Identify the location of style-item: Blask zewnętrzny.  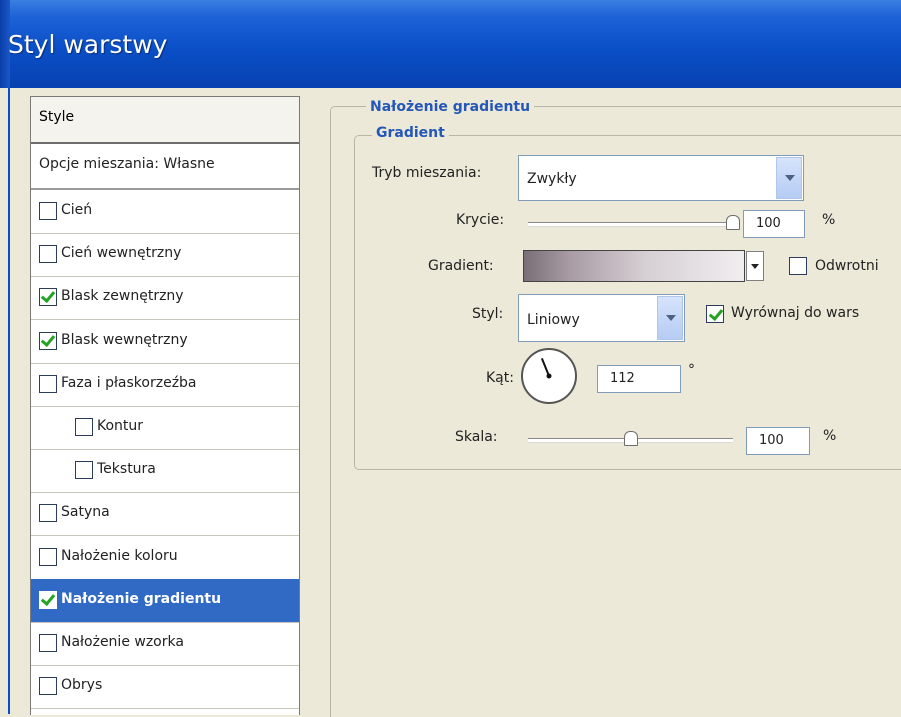
(165, 298).